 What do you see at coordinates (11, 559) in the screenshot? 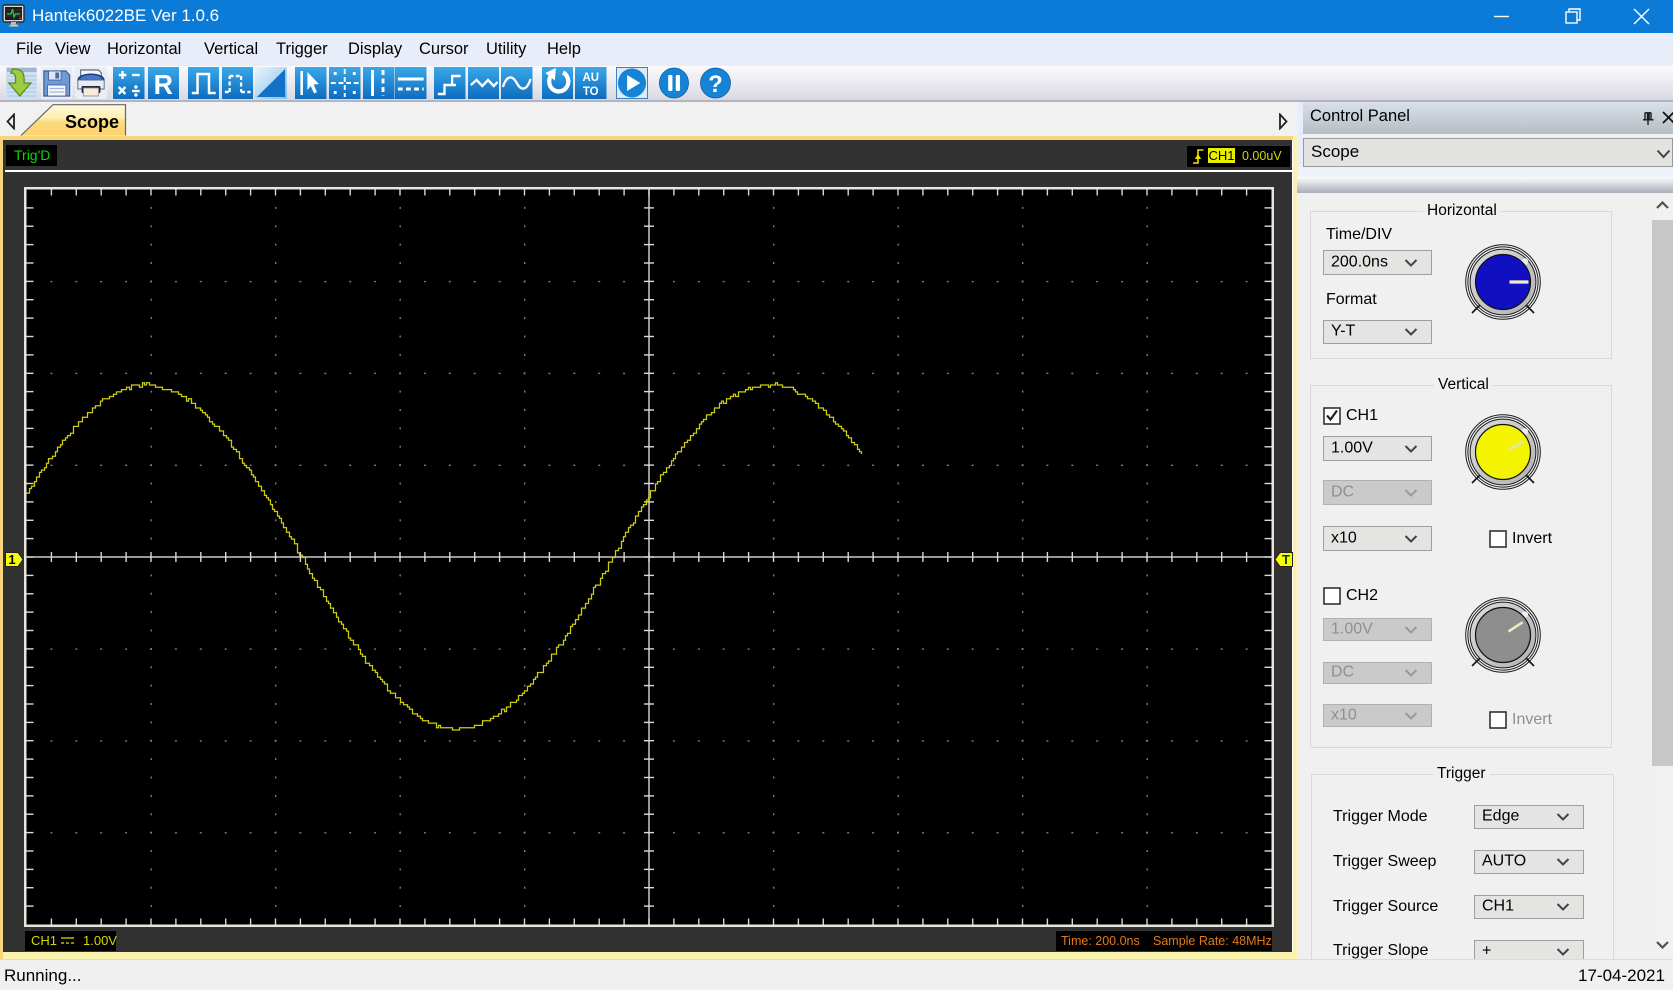
I see `svg-text: 1` at bounding box center [11, 559].